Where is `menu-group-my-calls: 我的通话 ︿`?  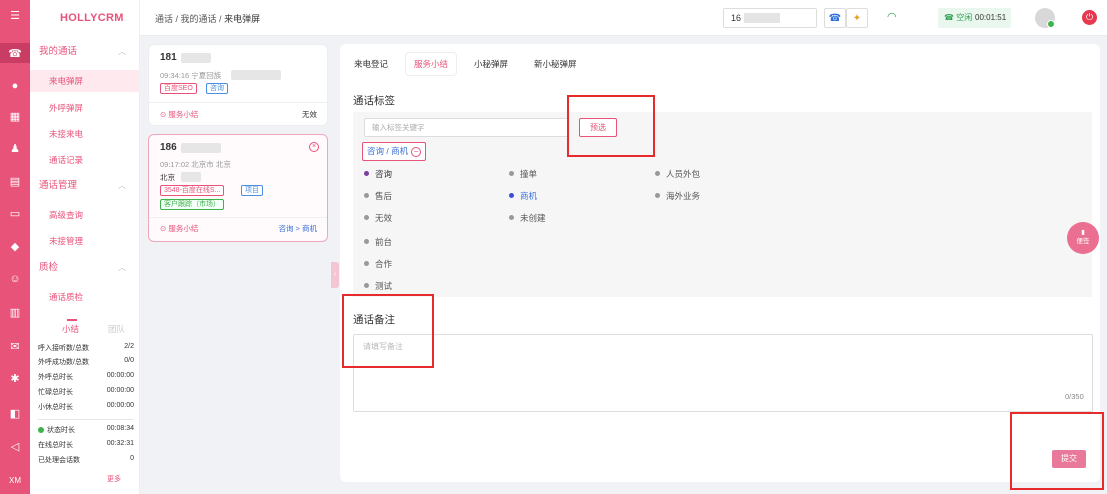
menu-group-my-calls: 我的通话 ︿ is located at coordinates (85, 52).